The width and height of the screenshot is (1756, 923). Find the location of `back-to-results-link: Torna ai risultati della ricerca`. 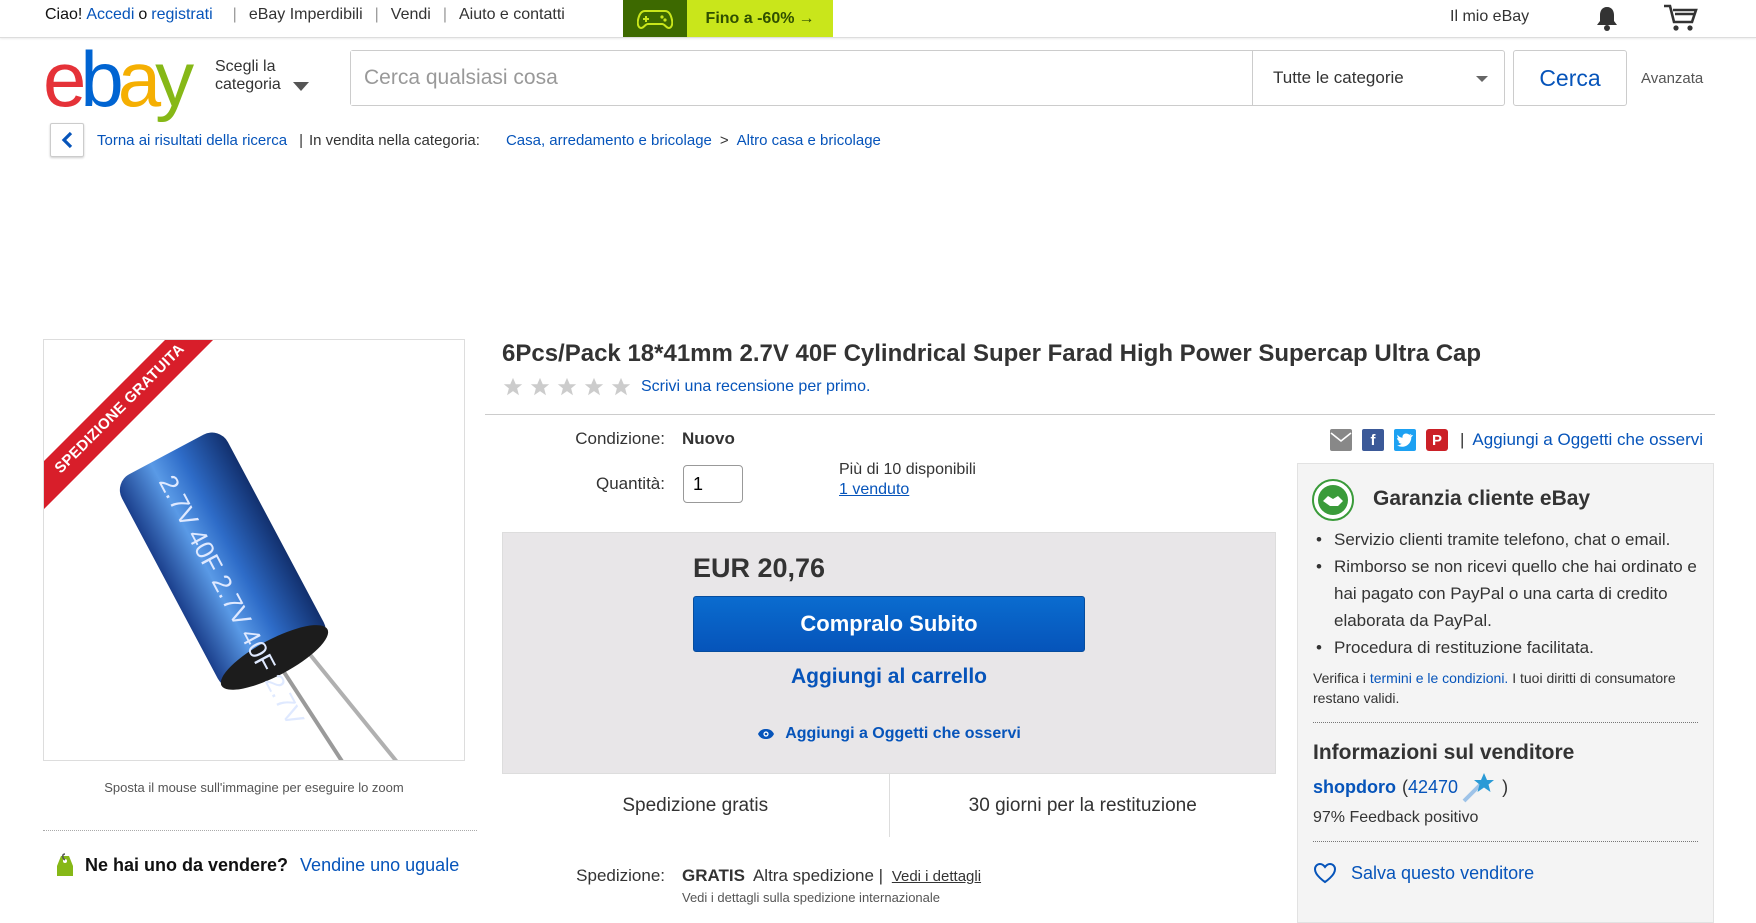

back-to-results-link: Torna ai risultati della ricerca is located at coordinates (192, 140).